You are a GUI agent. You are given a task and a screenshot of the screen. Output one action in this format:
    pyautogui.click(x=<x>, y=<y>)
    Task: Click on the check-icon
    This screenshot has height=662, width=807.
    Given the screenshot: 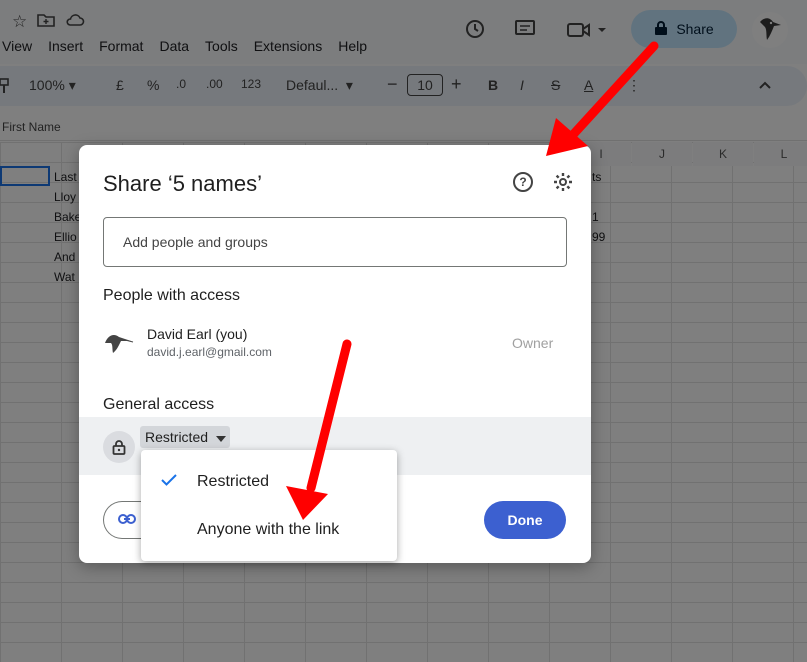 What is the action you would take?
    pyautogui.click(x=169, y=482)
    